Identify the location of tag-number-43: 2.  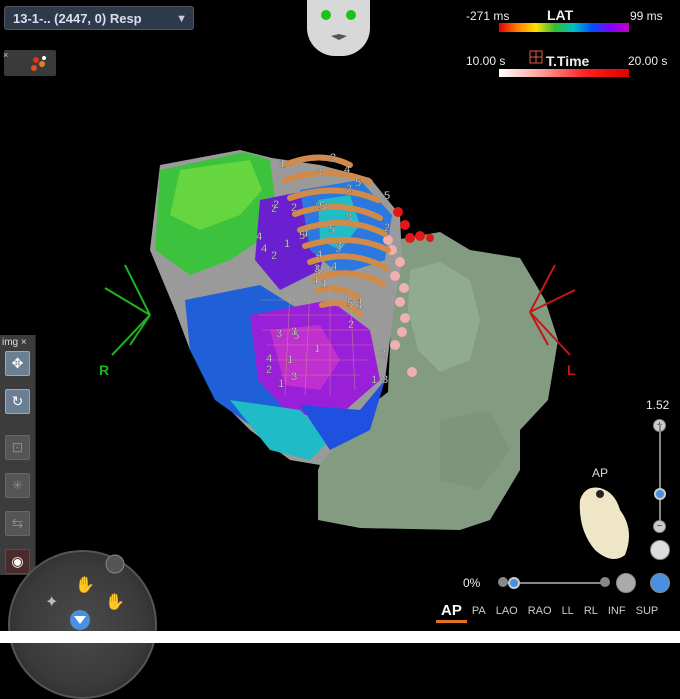
(351, 325).